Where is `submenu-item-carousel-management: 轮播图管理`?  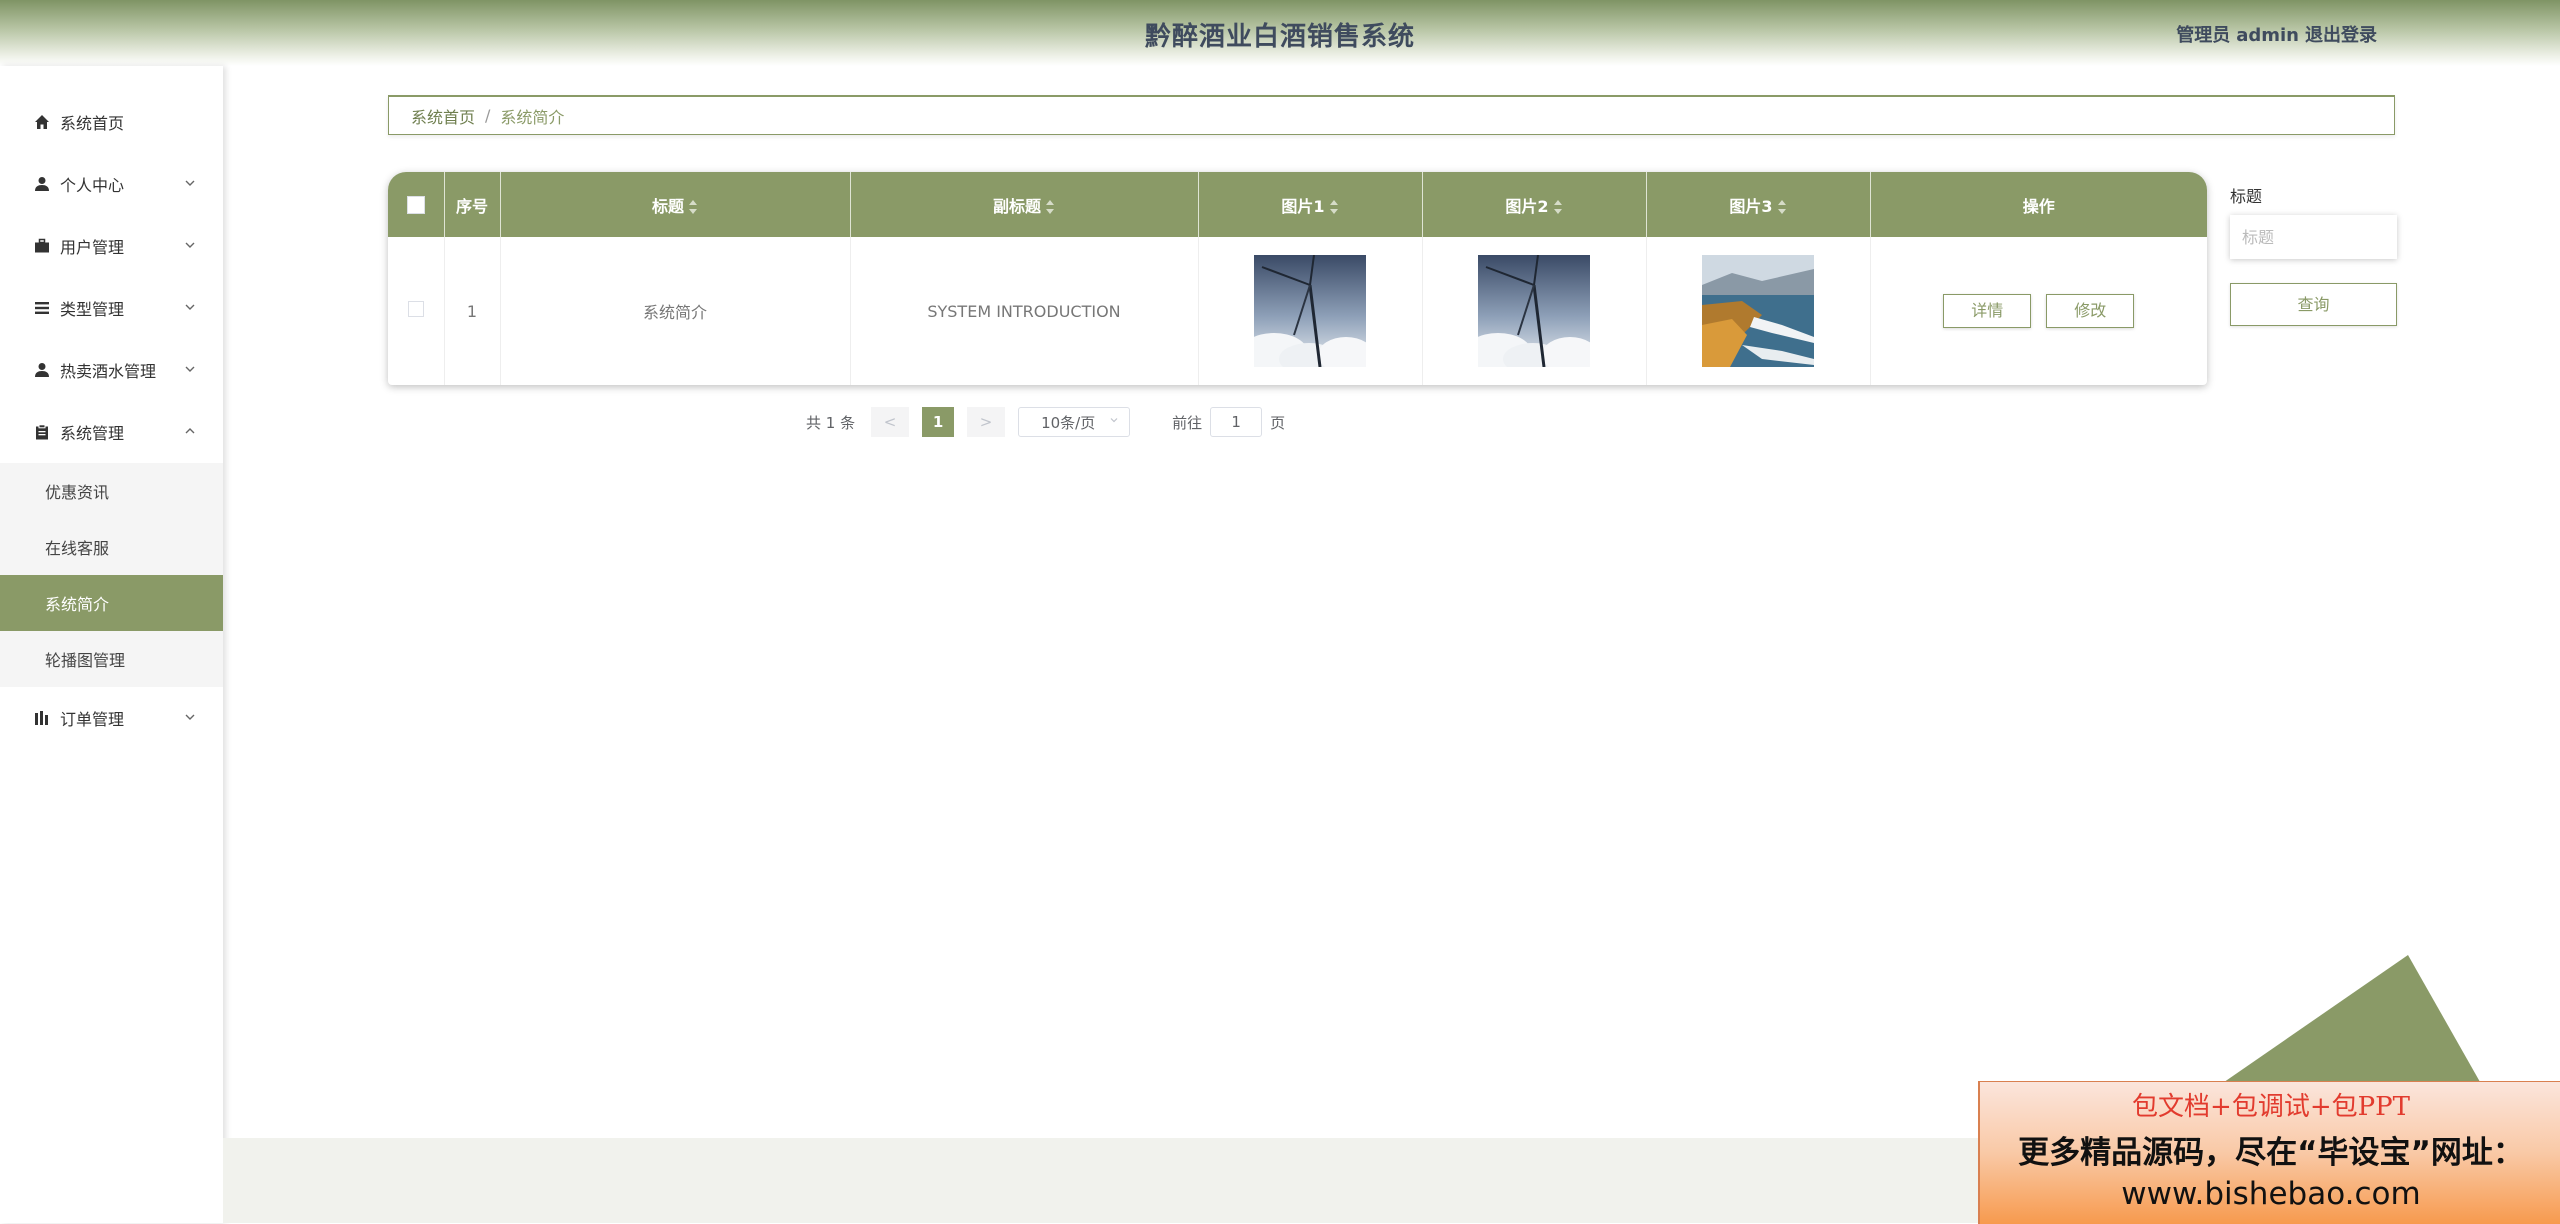
submenu-item-carousel-management: 轮播图管理 is located at coordinates (111, 659).